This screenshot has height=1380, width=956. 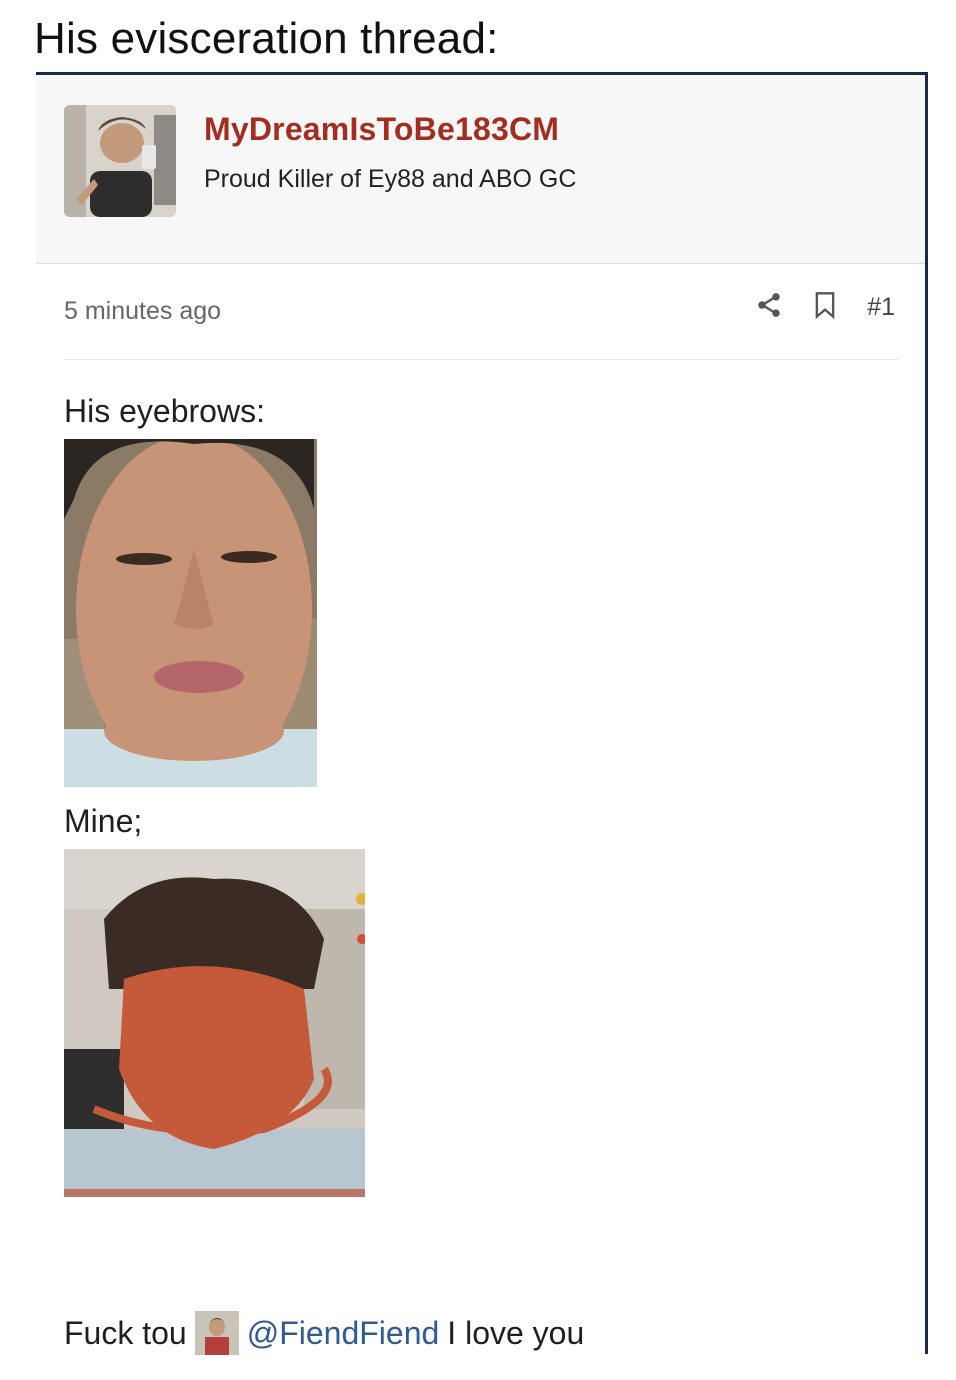 What do you see at coordinates (103, 821) in the screenshot?
I see `post-text-line: Mine;` at bounding box center [103, 821].